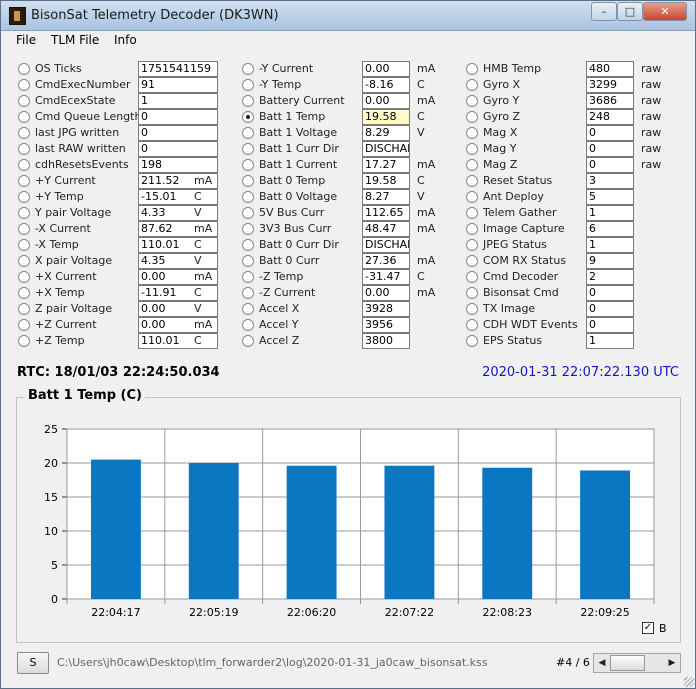 Image resolution: width=696 pixels, height=689 pixels. Describe the element at coordinates (386, 197) in the screenshot. I see `telemetry-value: 8.27` at that location.